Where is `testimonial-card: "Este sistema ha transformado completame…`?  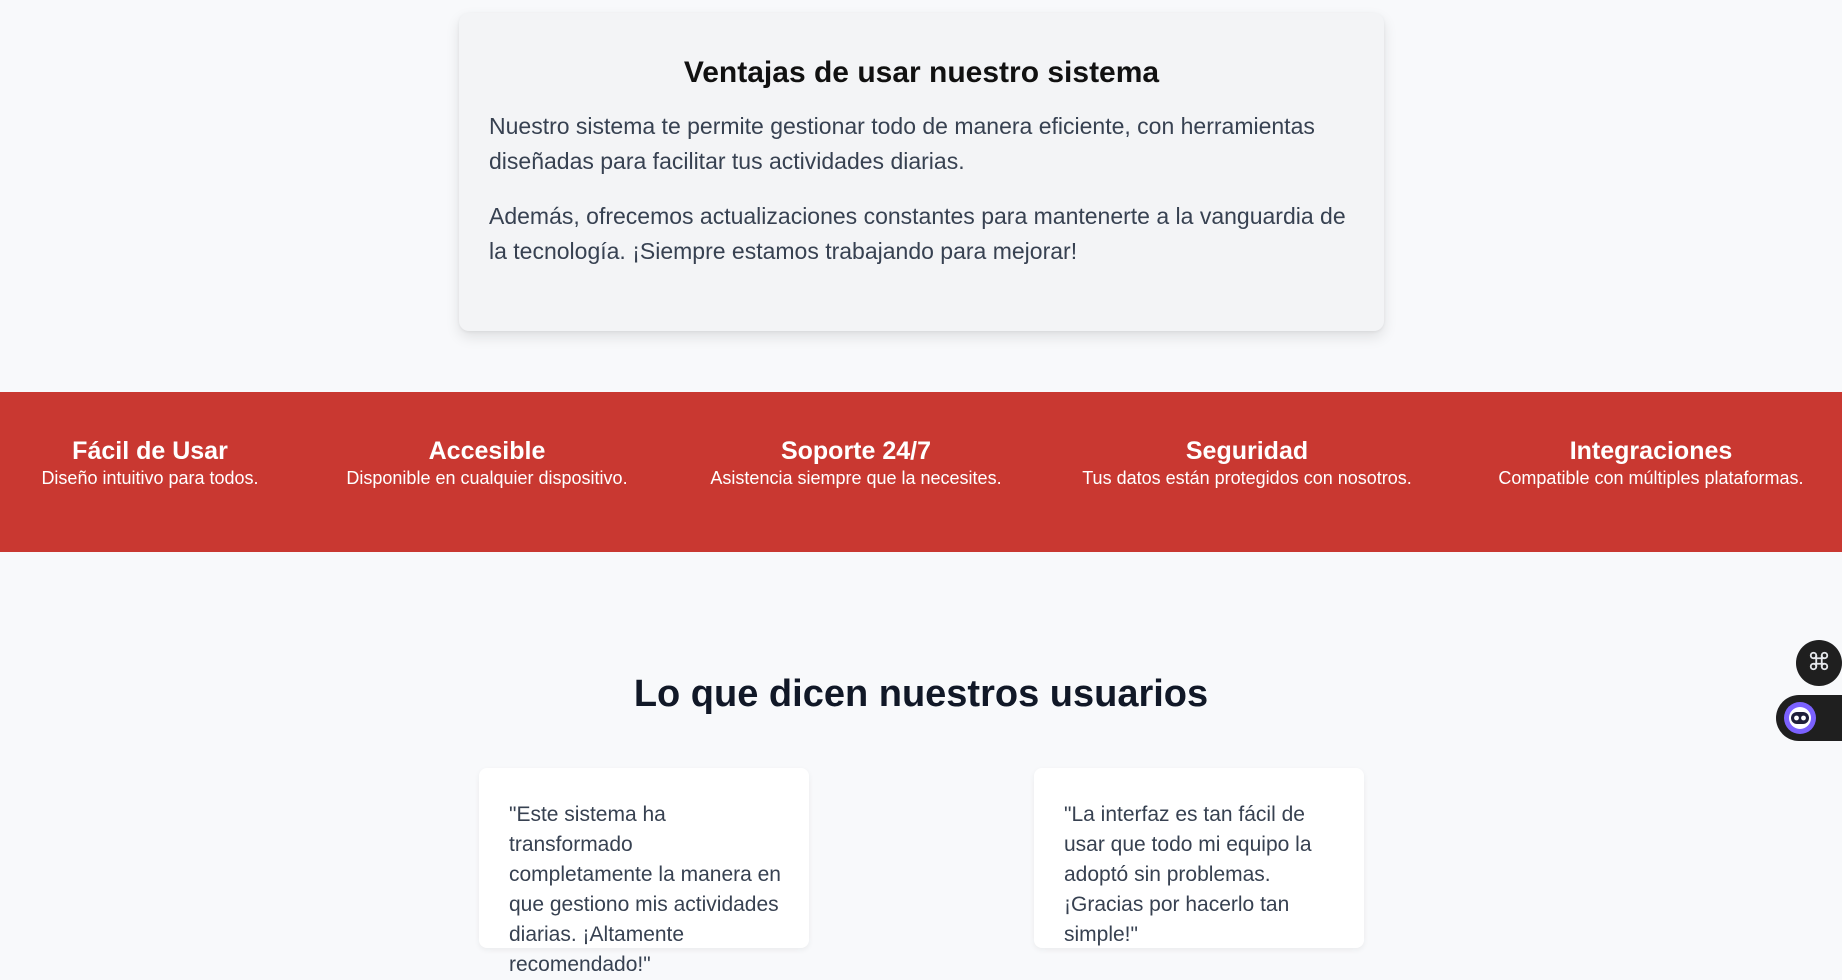
testimonial-card: "Este sistema ha transformado completame… is located at coordinates (644, 872).